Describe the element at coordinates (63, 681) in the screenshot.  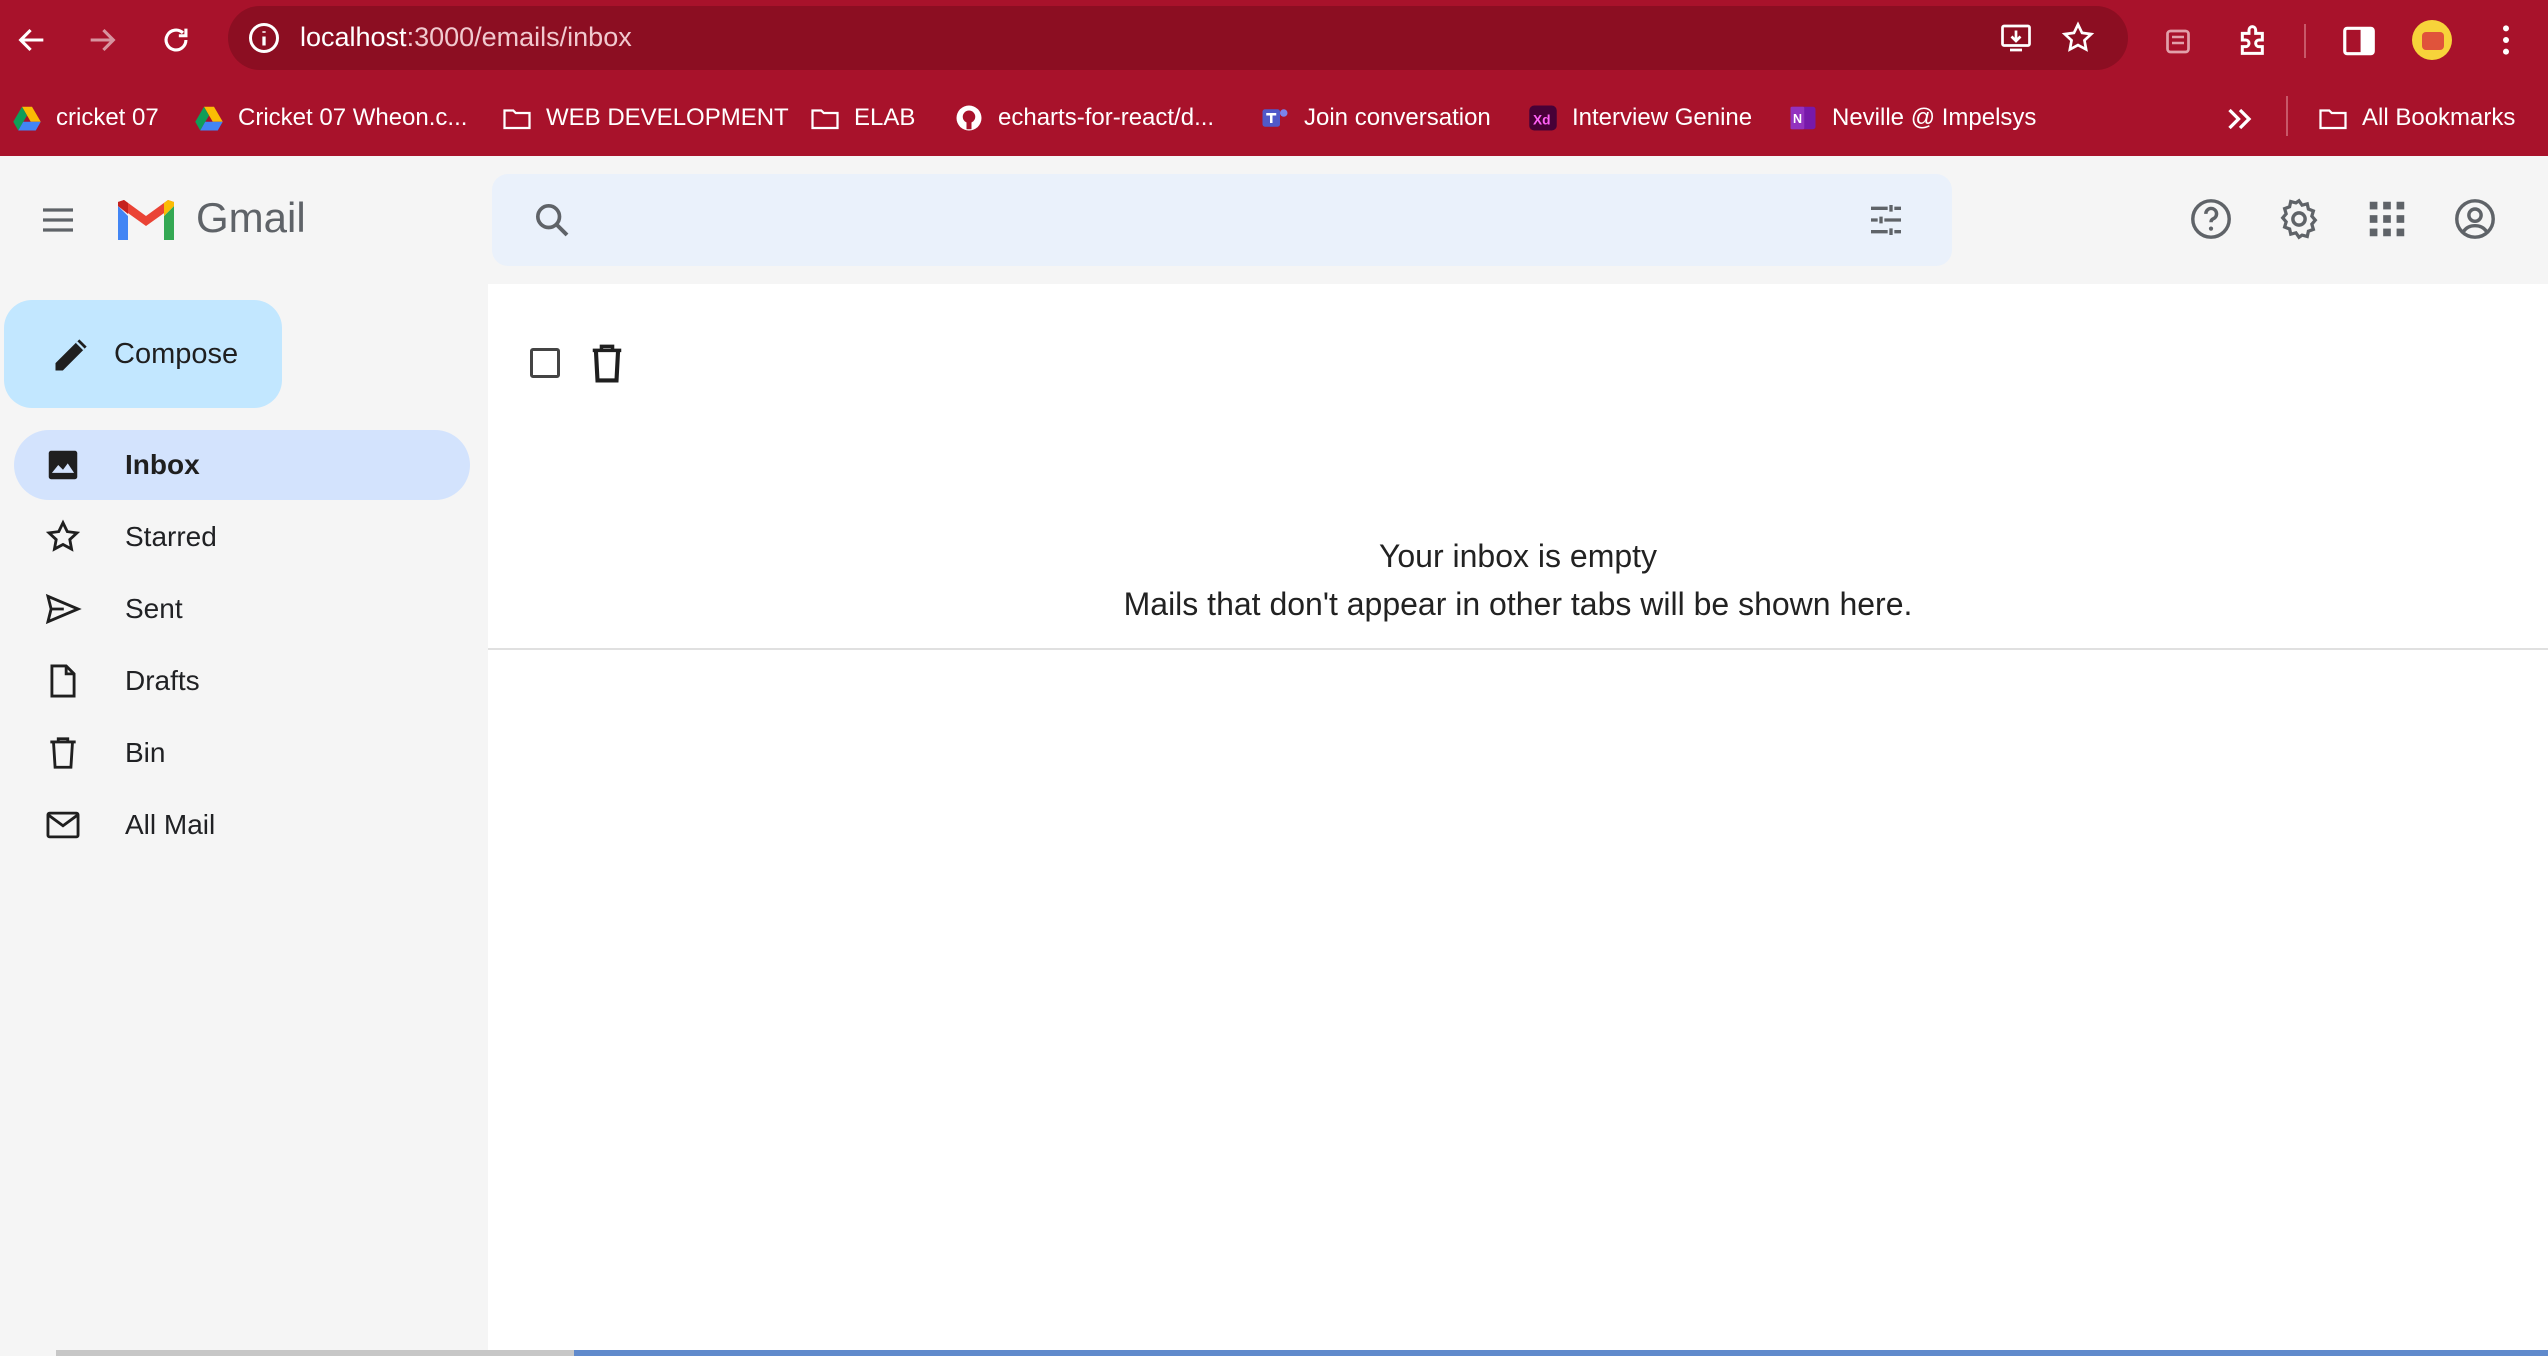
I see `draft-icon` at that location.